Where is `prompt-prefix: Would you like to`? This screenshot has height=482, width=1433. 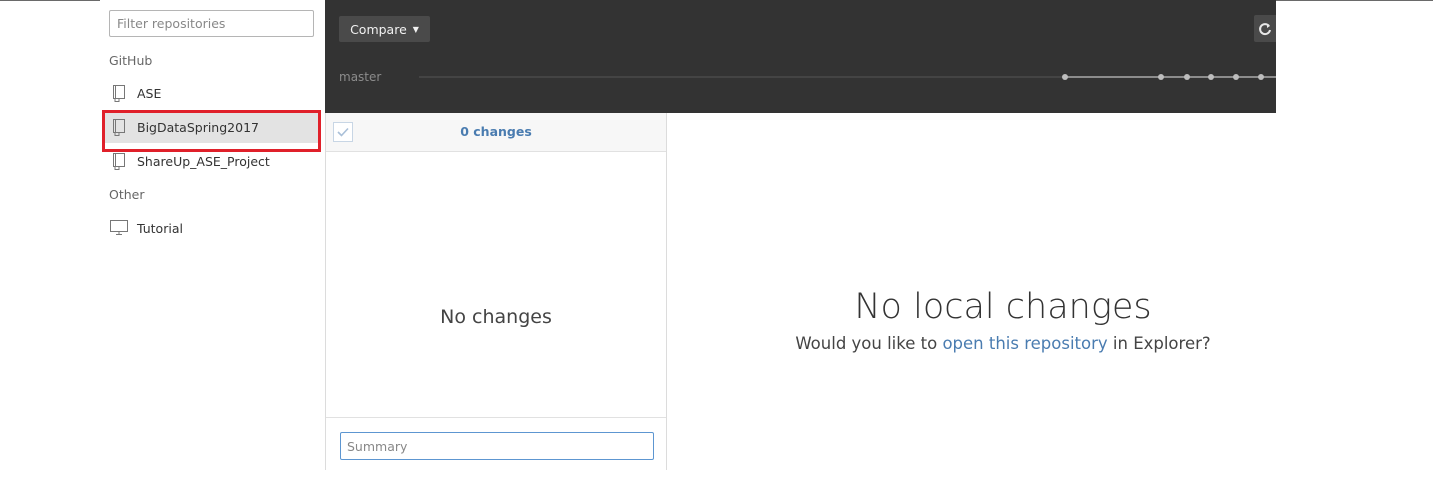
prompt-prefix: Would you like to is located at coordinates (869, 343).